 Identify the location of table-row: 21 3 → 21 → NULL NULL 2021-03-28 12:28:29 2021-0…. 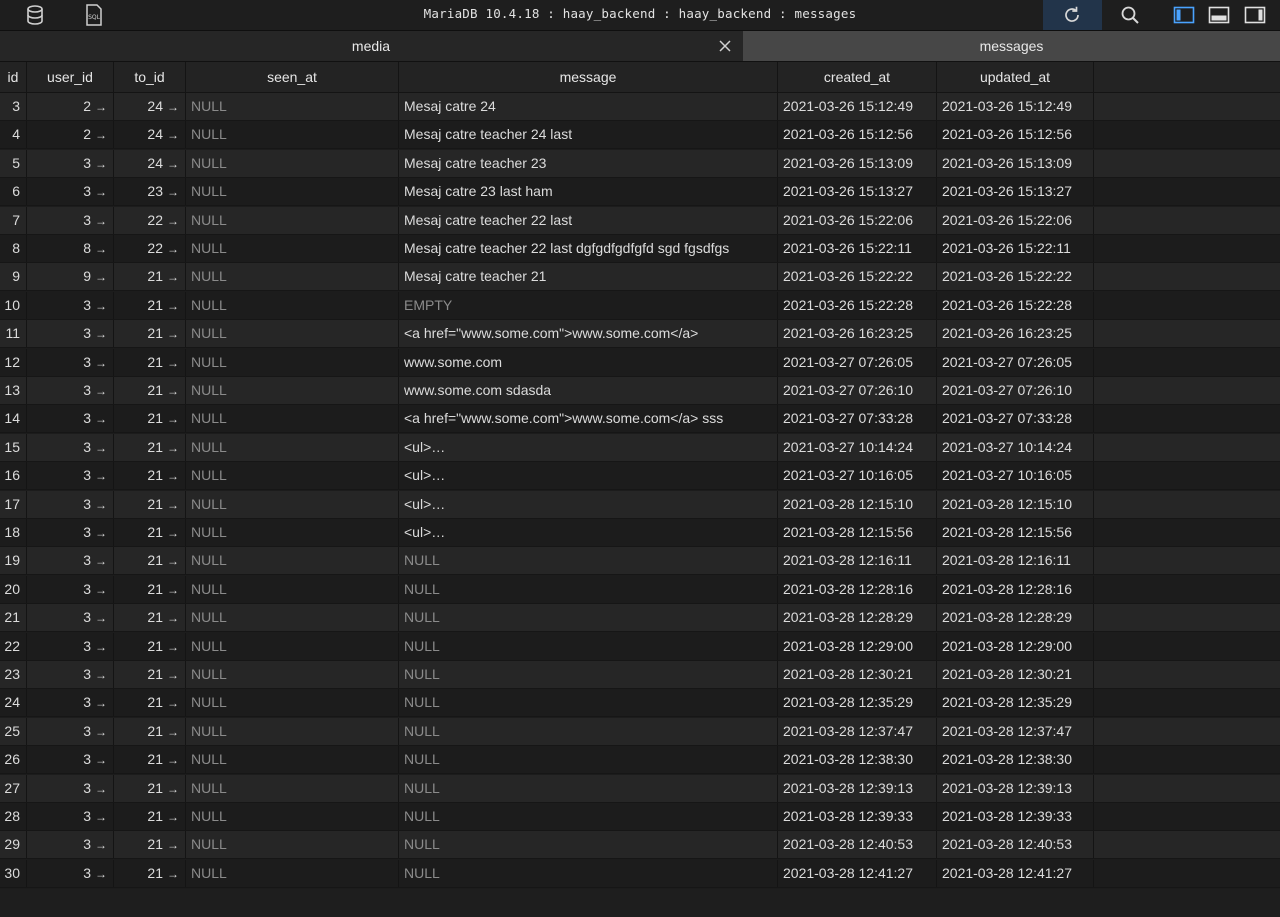
(640, 618).